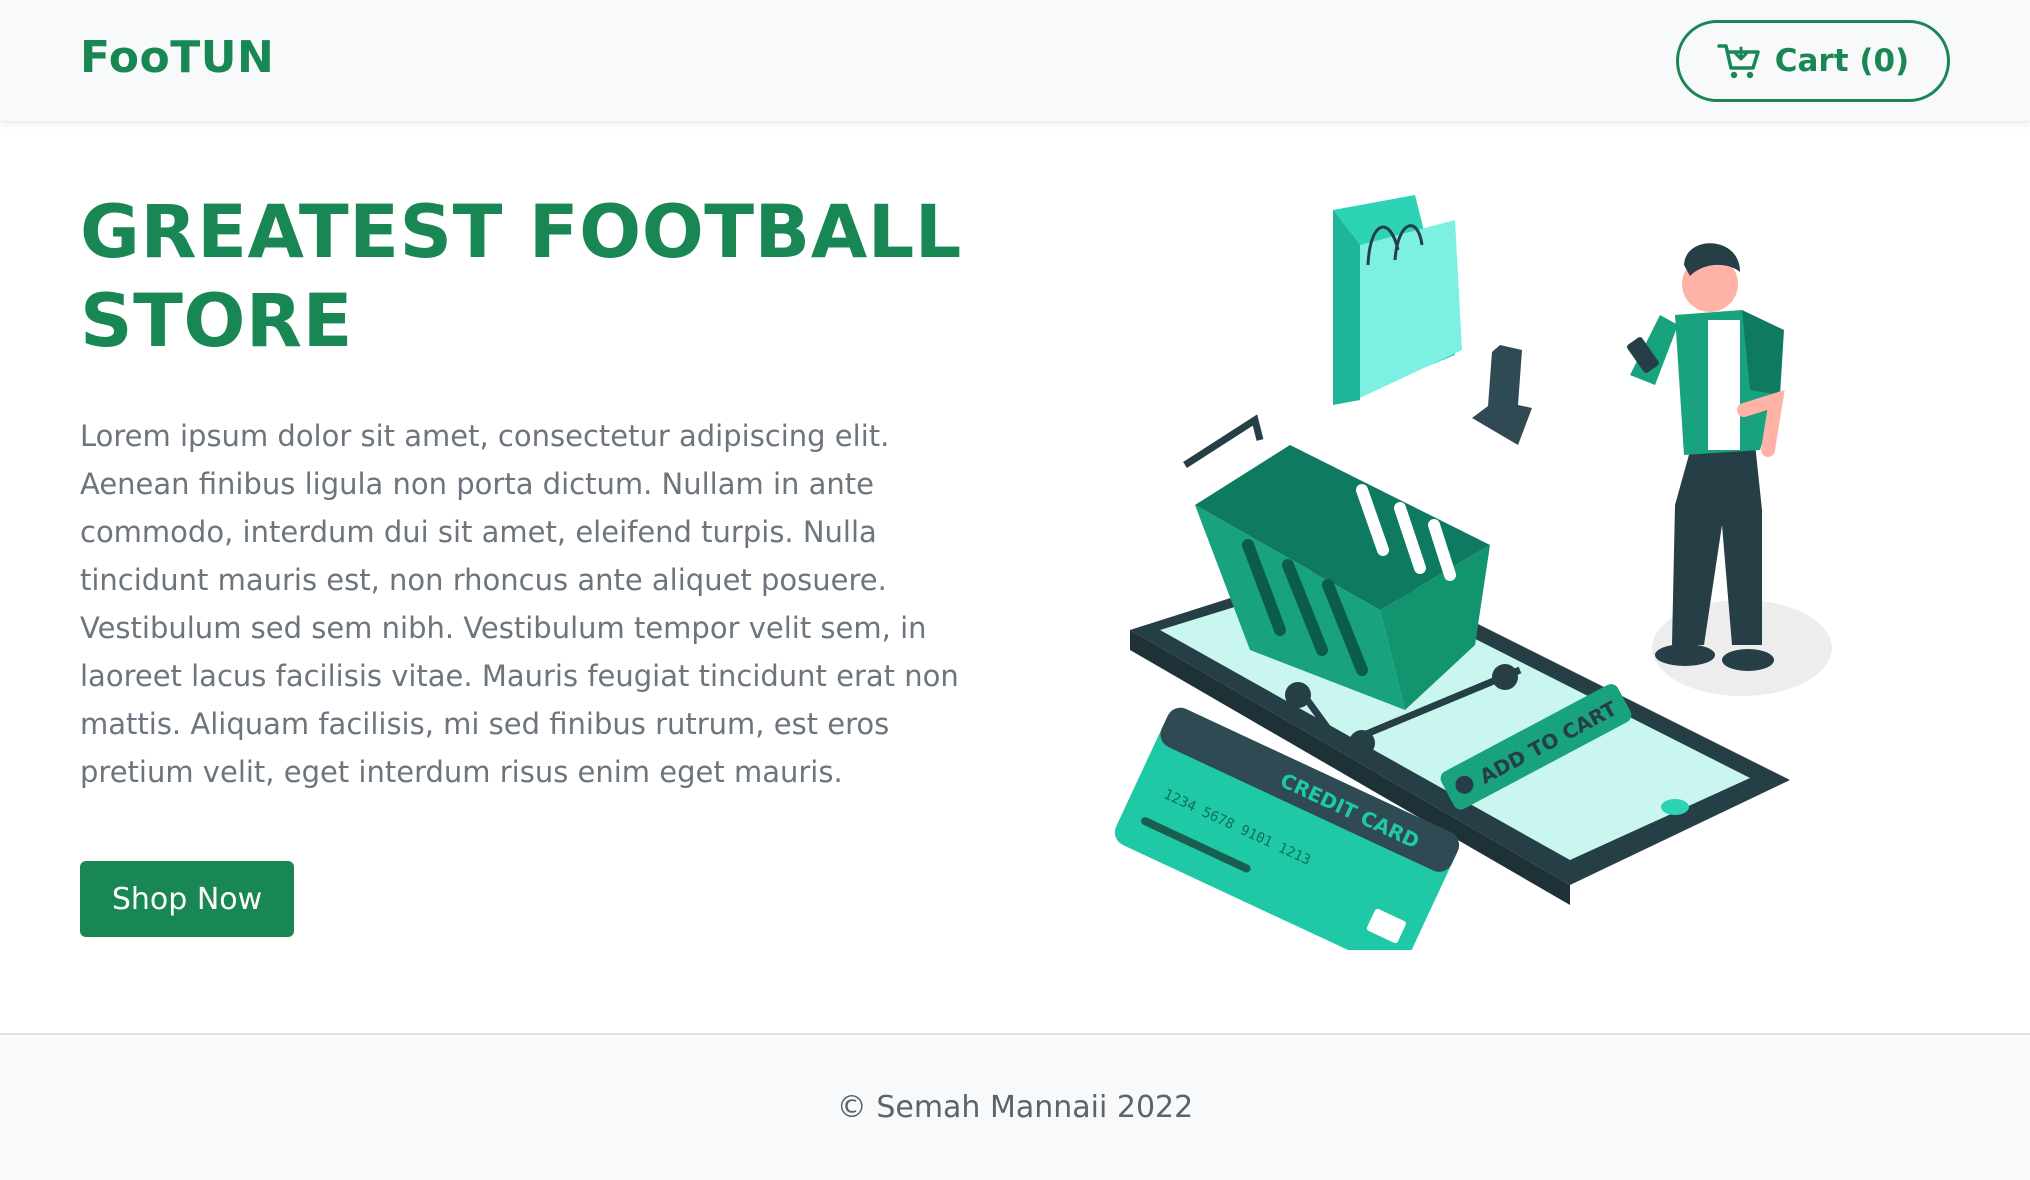 This screenshot has width=2030, height=1180. I want to click on footer: © Semah Mannaii 2022, so click(1015, 1106).